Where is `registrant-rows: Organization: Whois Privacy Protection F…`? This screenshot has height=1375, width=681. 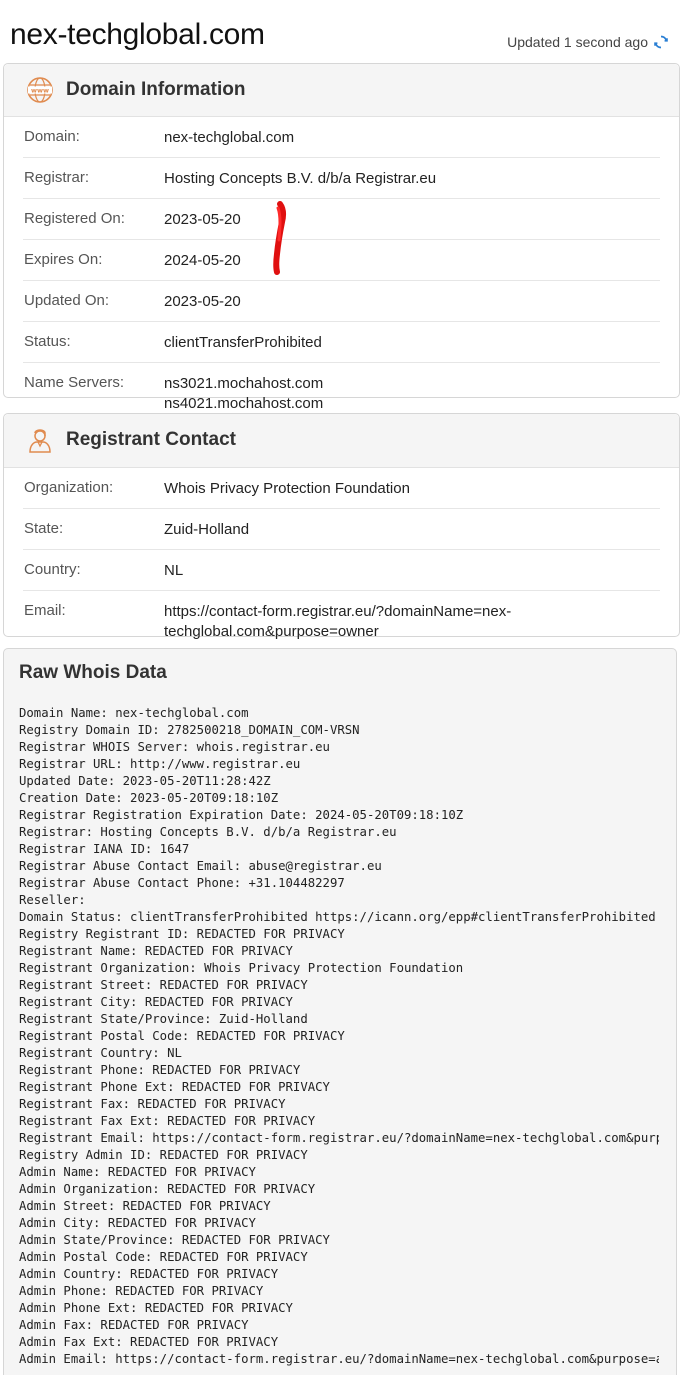
registrant-rows: Organization: Whois Privacy Protection F… is located at coordinates (341, 559).